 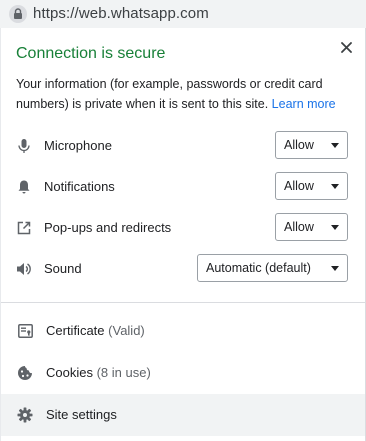 I want to click on permission-row-sound: Sound Automatic (default), so click(x=183, y=269).